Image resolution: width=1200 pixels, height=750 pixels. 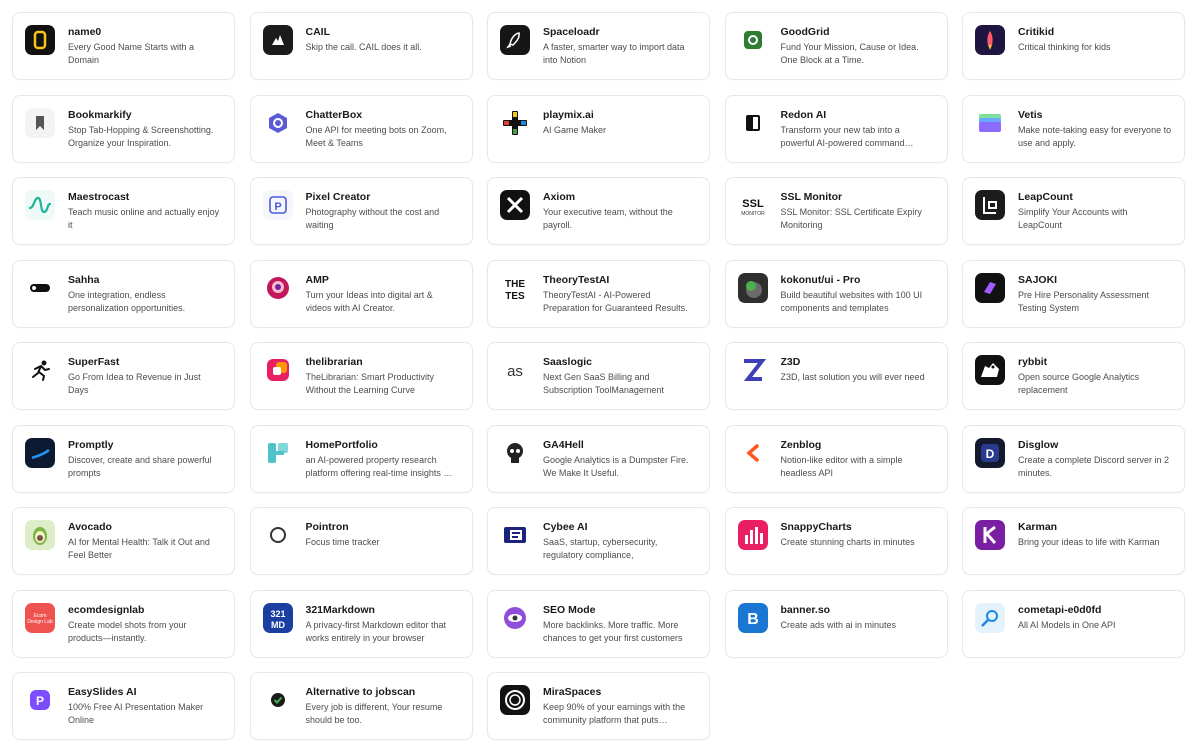 I want to click on goodgrid-logo-icon, so click(x=752, y=40).